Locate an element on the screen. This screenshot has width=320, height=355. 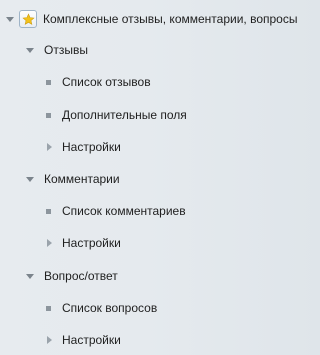
tree-item-comment-list: Список комментариев is located at coordinates (156, 211).